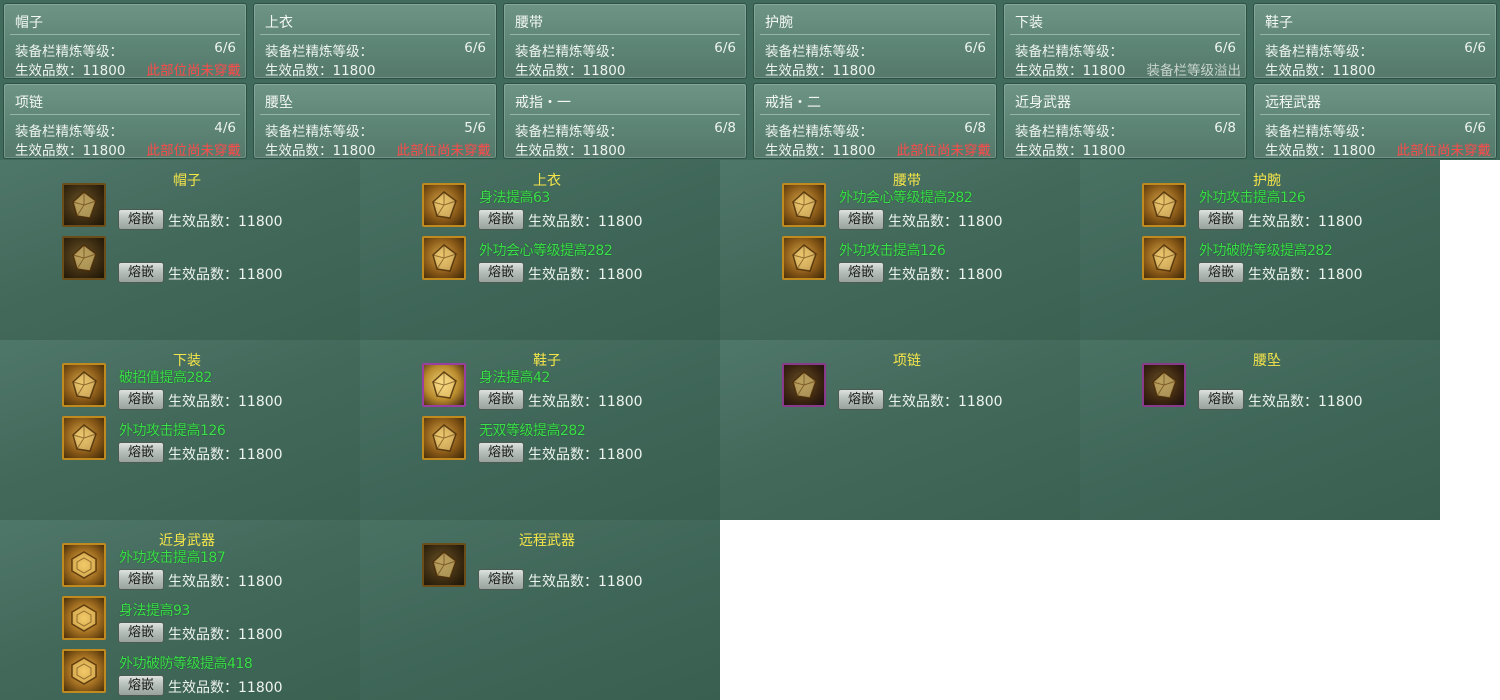 The image size is (1500, 700). Describe the element at coordinates (1225, 128) in the screenshot. I see `refine-level-value: 6/8` at that location.